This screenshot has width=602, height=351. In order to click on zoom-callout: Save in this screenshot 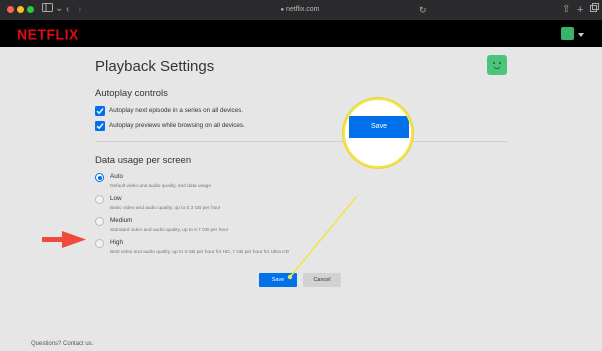, I will do `click(378, 133)`.